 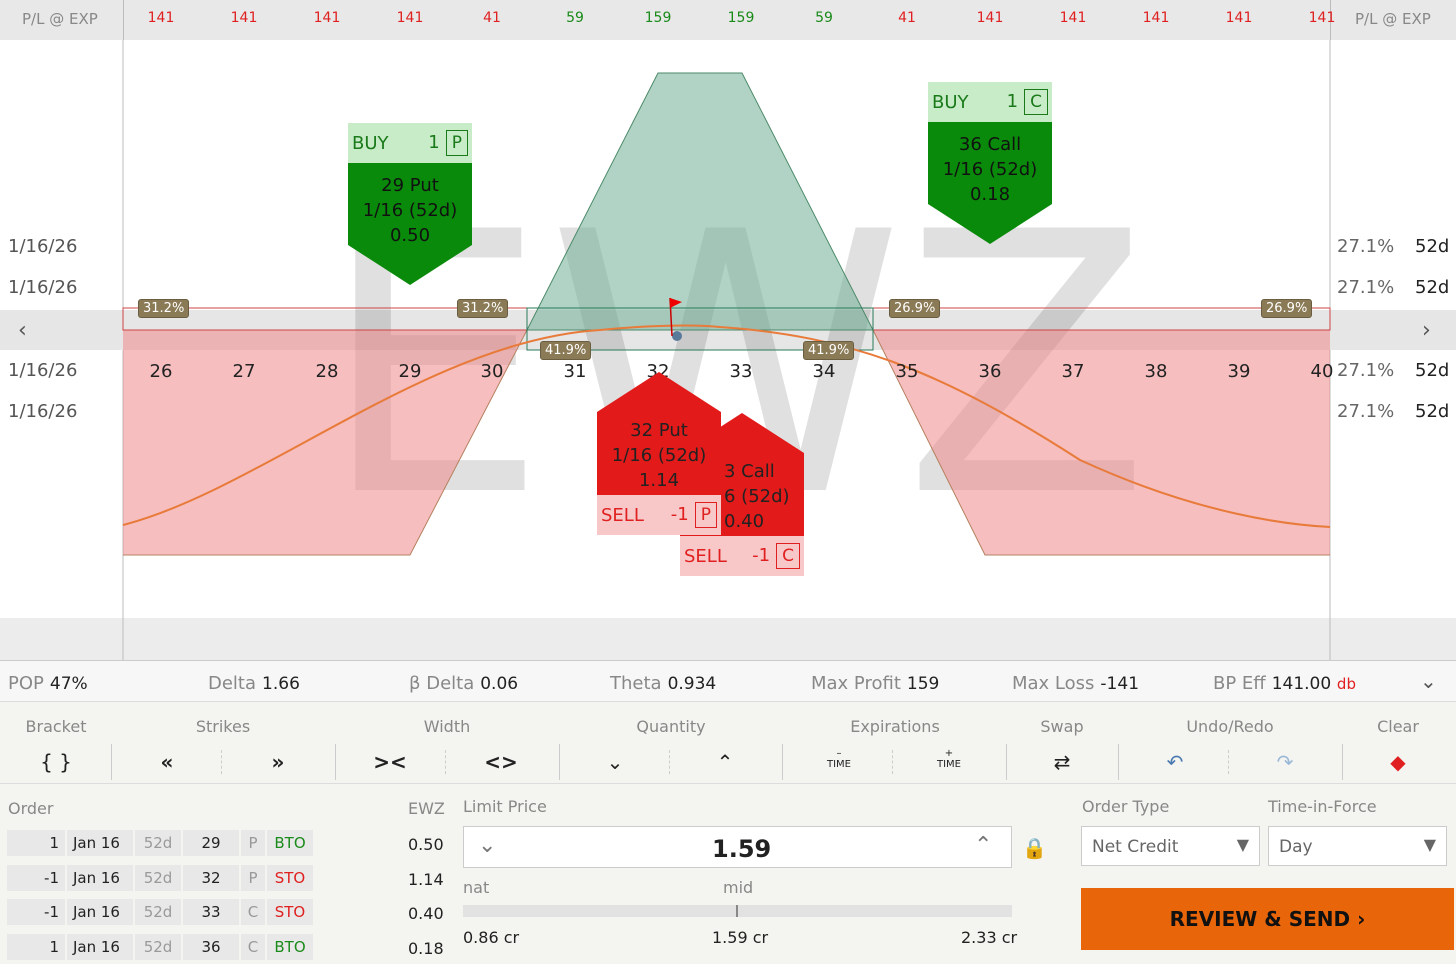 I want to click on strikes-right-icon: », so click(x=278, y=762).